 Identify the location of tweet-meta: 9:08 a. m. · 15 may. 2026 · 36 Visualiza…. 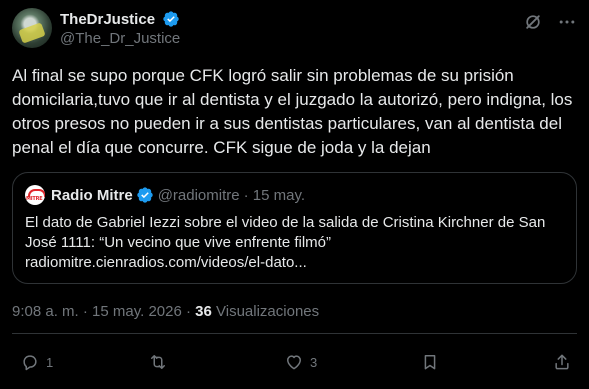
(165, 311).